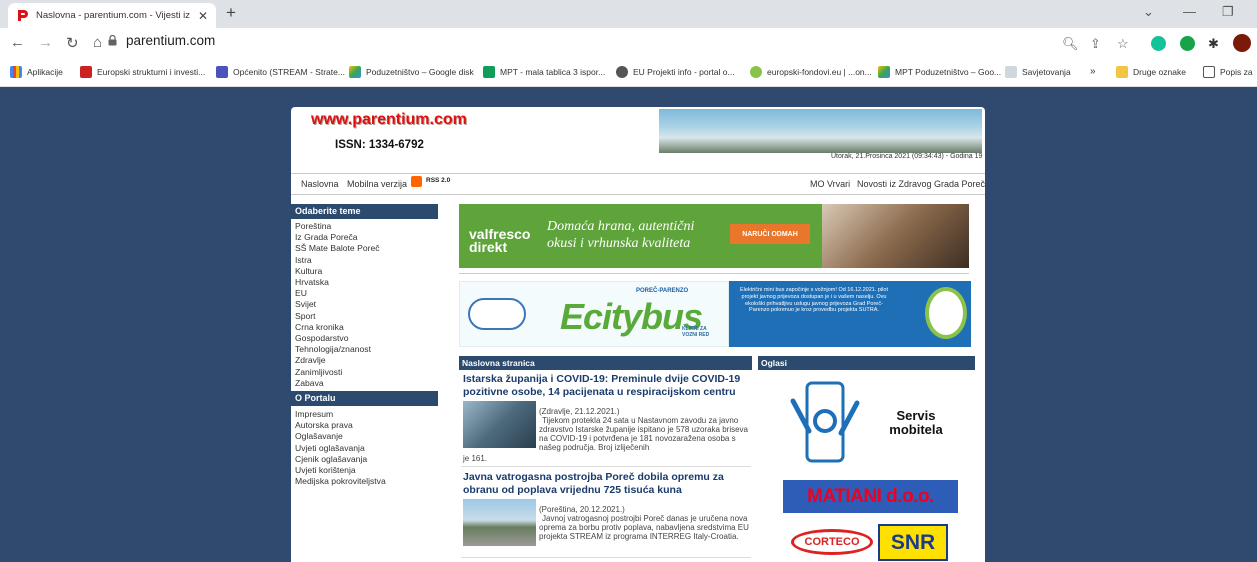 This screenshot has width=1257, height=562. I want to click on sidebar-item-uvjeti-oglasavanja: Uvjeti oglašavanja, so click(340, 448).